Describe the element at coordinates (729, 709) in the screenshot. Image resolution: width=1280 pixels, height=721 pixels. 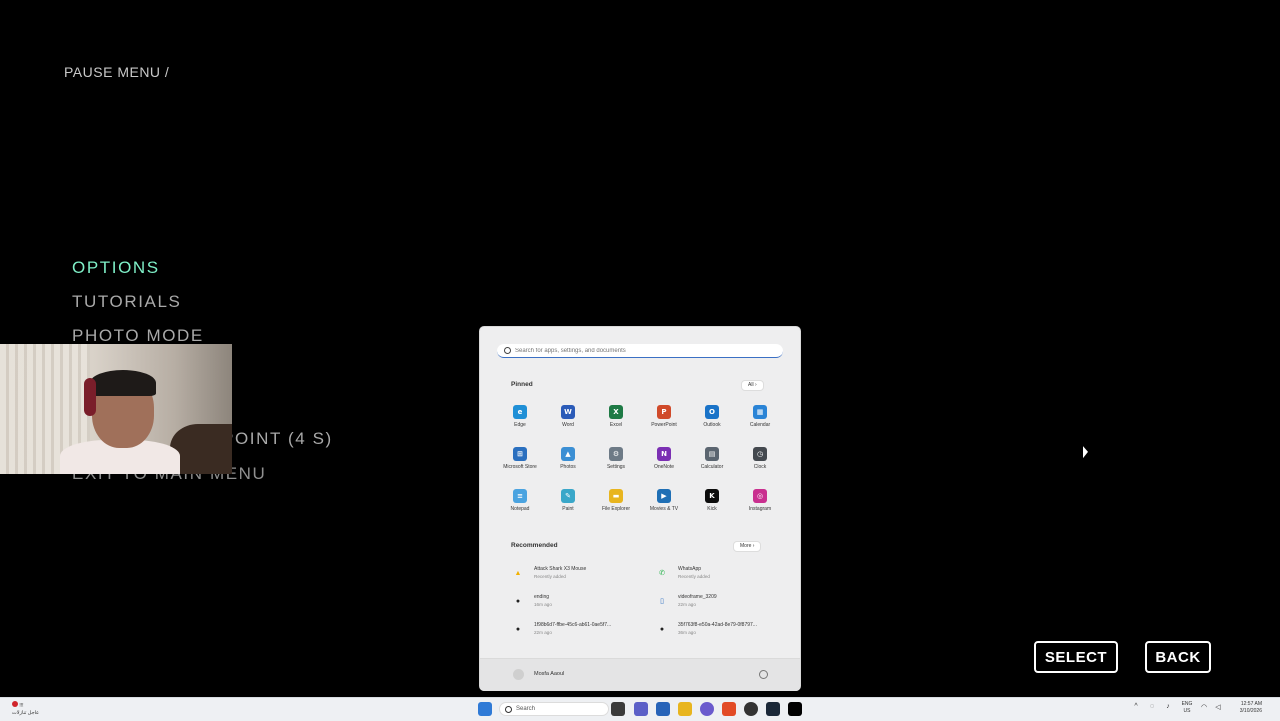
I see `brave-icon` at that location.